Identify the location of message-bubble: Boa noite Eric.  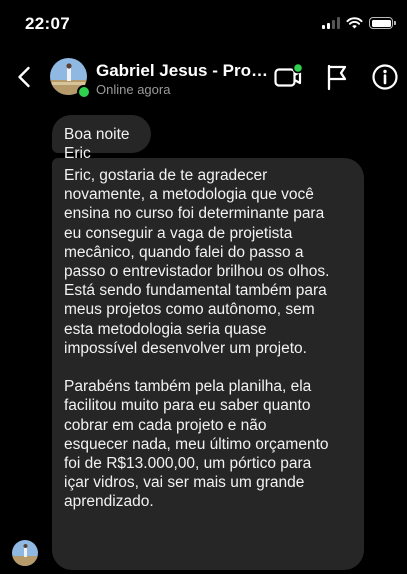
(101, 138).